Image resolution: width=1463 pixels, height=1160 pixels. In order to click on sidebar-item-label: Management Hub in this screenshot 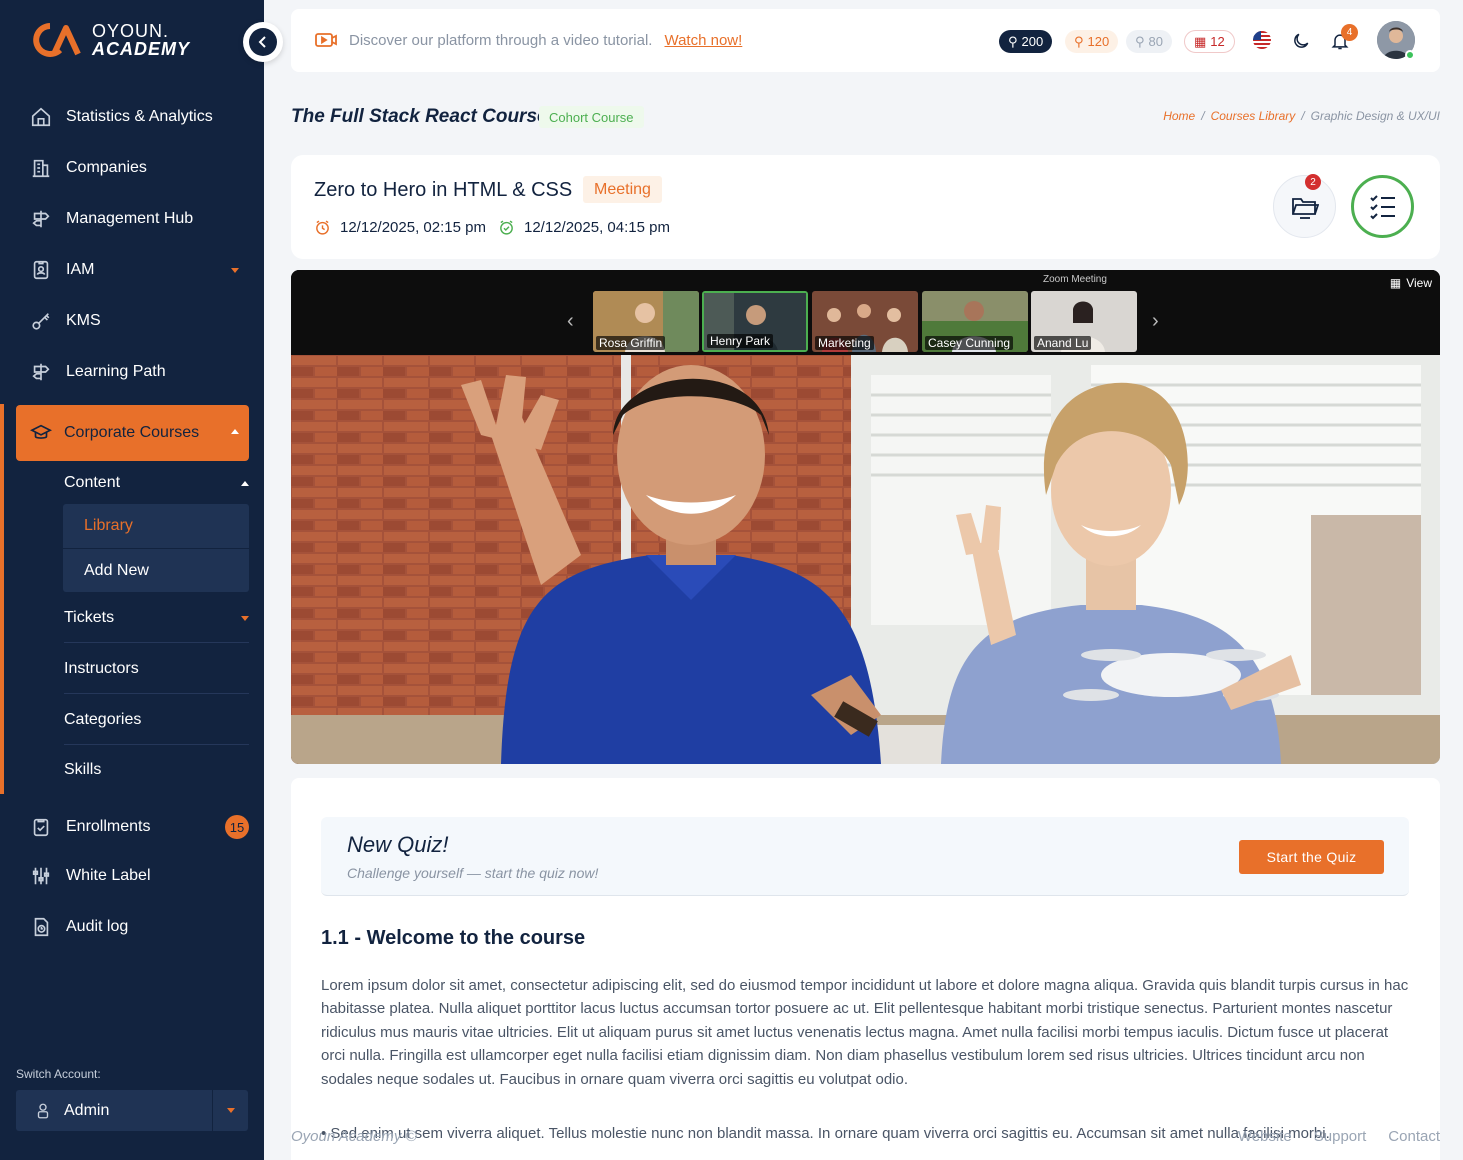, I will do `click(130, 218)`.